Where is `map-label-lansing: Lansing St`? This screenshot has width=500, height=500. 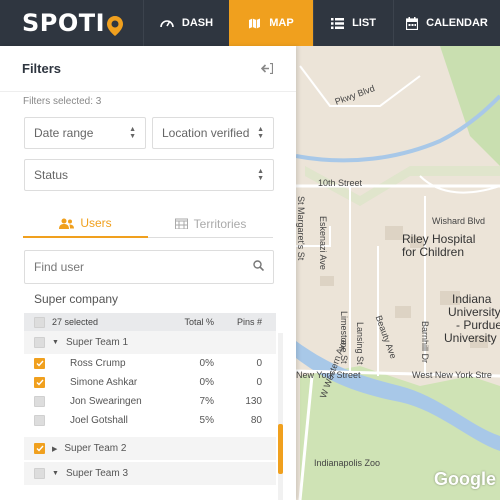 map-label-lansing: Lansing St is located at coordinates (360, 343).